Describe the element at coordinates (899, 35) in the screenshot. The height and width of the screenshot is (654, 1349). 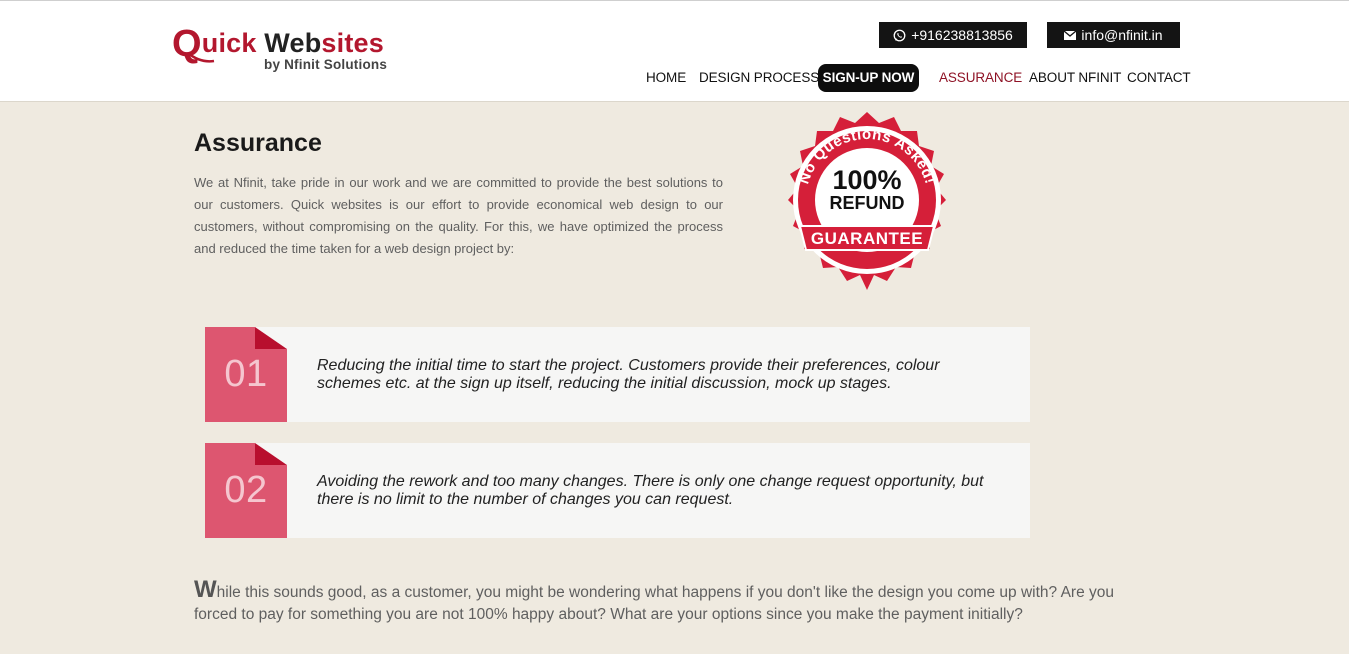
I see `whatsapp-icon` at that location.